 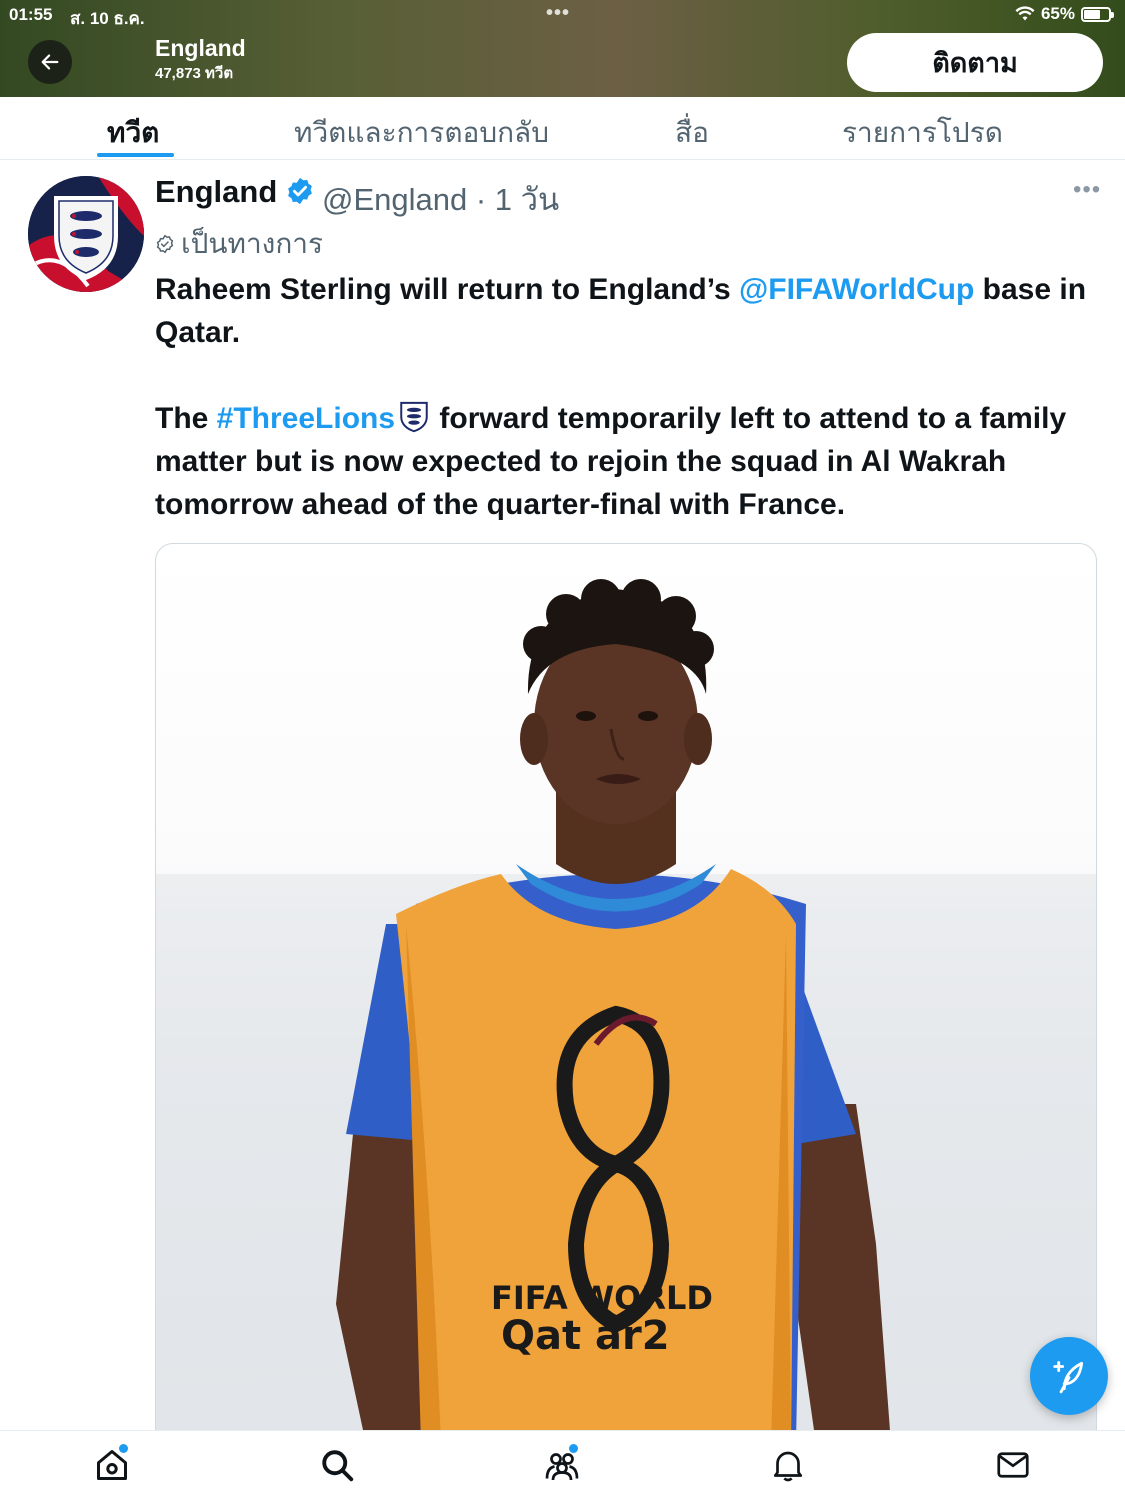 I want to click on official-label-row: เป็นทางการ, so click(x=239, y=244).